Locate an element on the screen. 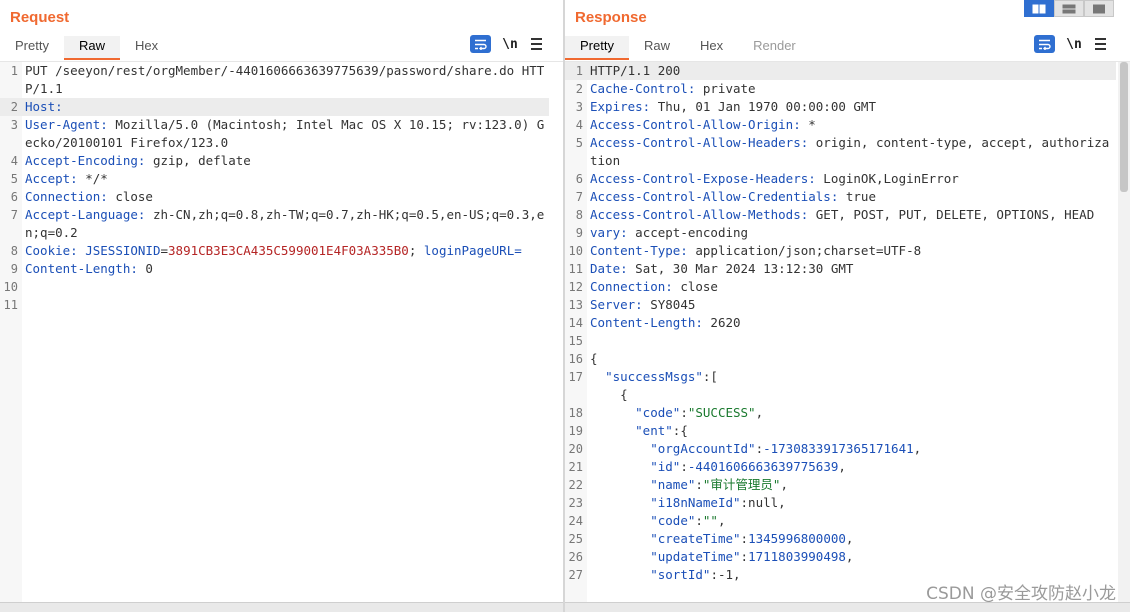  code-token: Access-Control-Allow-Origin: is located at coordinates (695, 124).